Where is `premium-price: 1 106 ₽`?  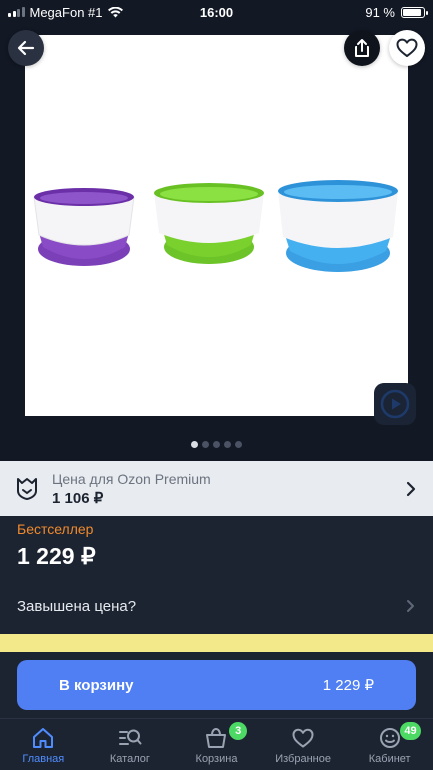 premium-price: 1 106 ₽ is located at coordinates (78, 498).